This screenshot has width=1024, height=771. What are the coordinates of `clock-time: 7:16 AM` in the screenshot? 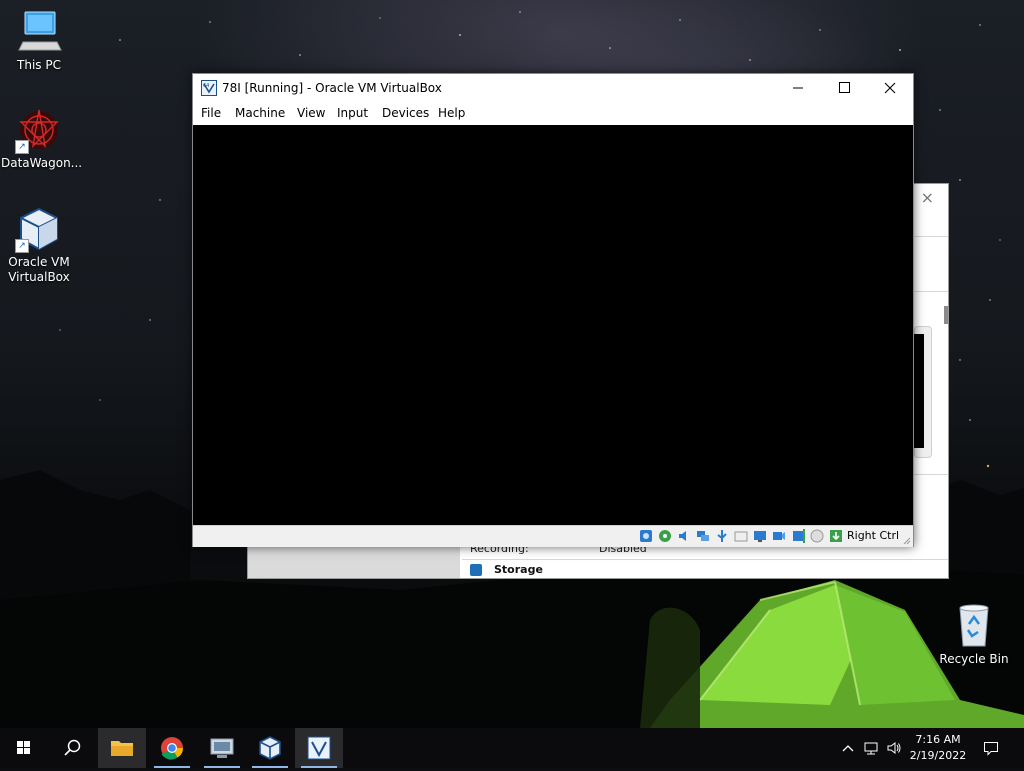 It's located at (938, 739).